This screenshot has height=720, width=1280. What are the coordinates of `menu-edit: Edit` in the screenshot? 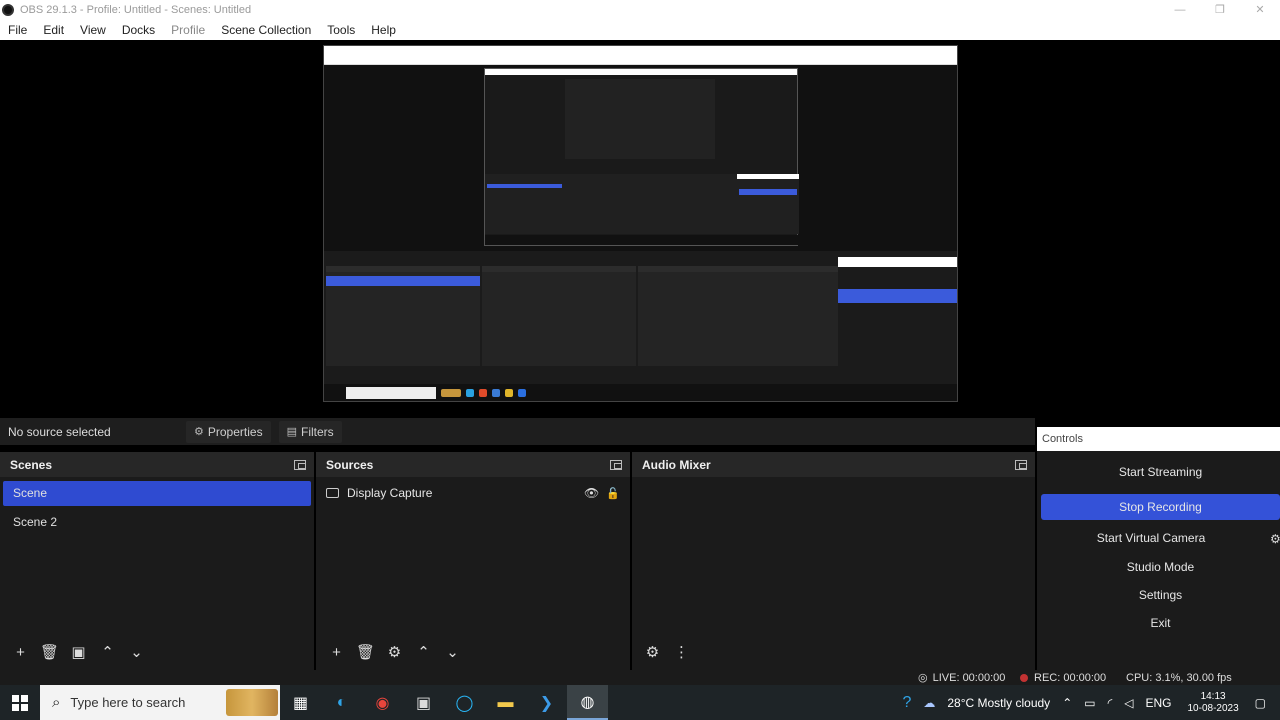 It's located at (53, 30).